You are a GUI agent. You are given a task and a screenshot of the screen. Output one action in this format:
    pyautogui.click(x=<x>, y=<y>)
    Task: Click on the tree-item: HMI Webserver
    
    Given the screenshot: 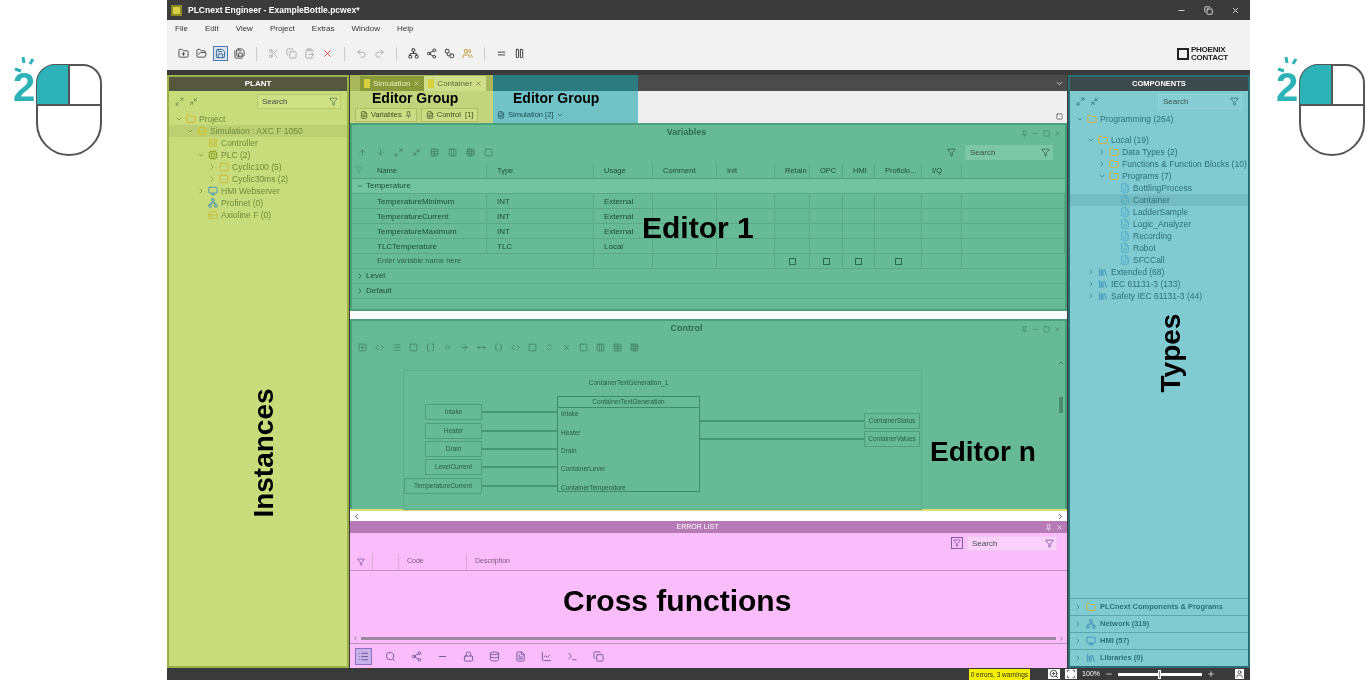 What is the action you would take?
    pyautogui.click(x=258, y=191)
    